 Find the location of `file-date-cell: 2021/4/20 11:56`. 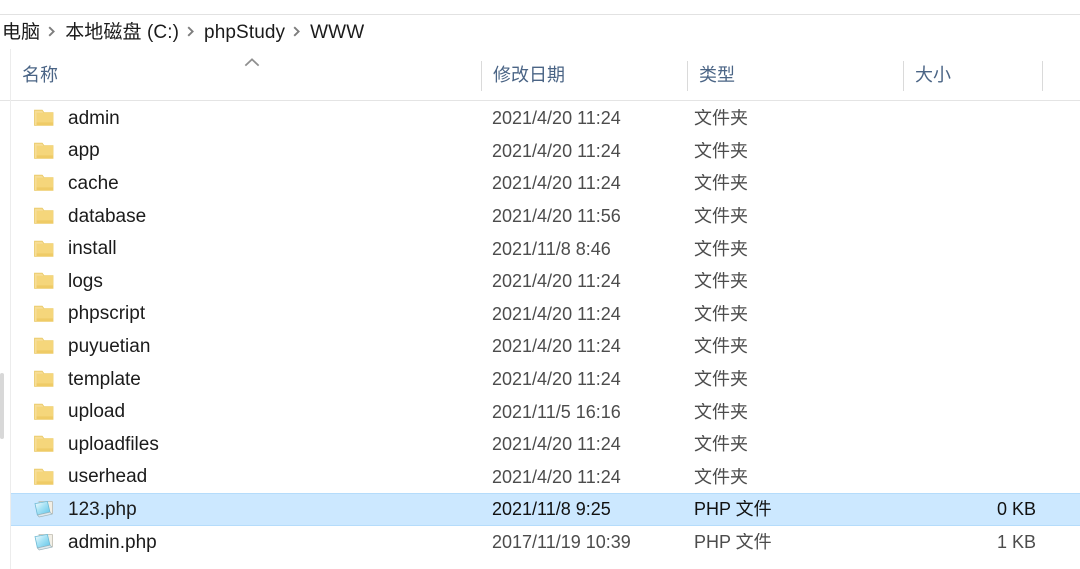

file-date-cell: 2021/4/20 11:56 is located at coordinates (556, 216).